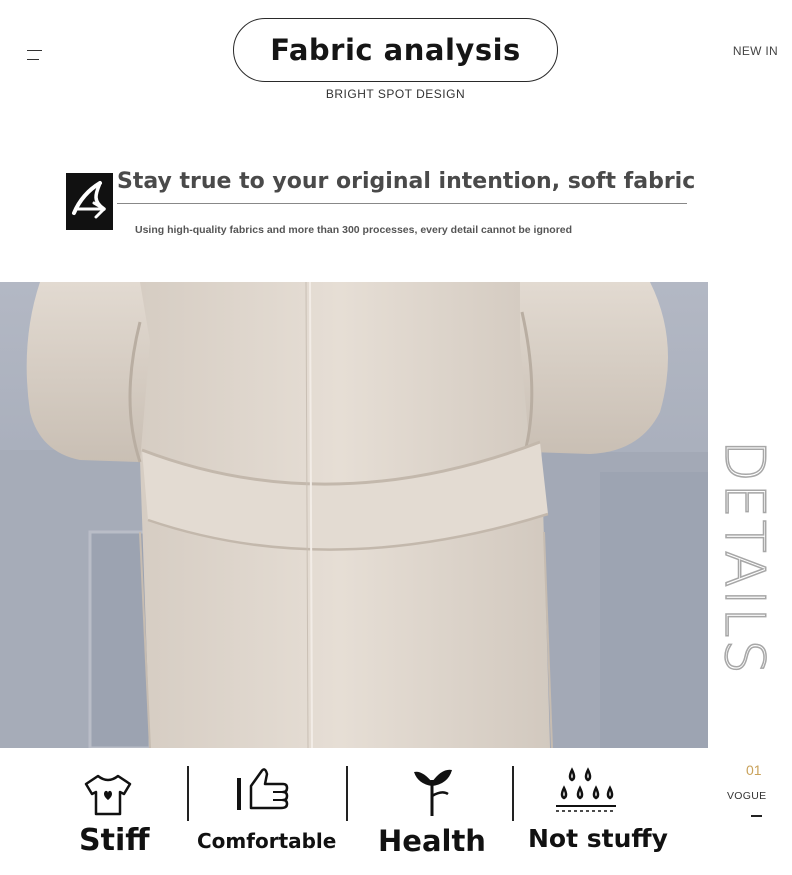  What do you see at coordinates (114, 840) in the screenshot?
I see `feature-label-stiff: Stiff` at bounding box center [114, 840].